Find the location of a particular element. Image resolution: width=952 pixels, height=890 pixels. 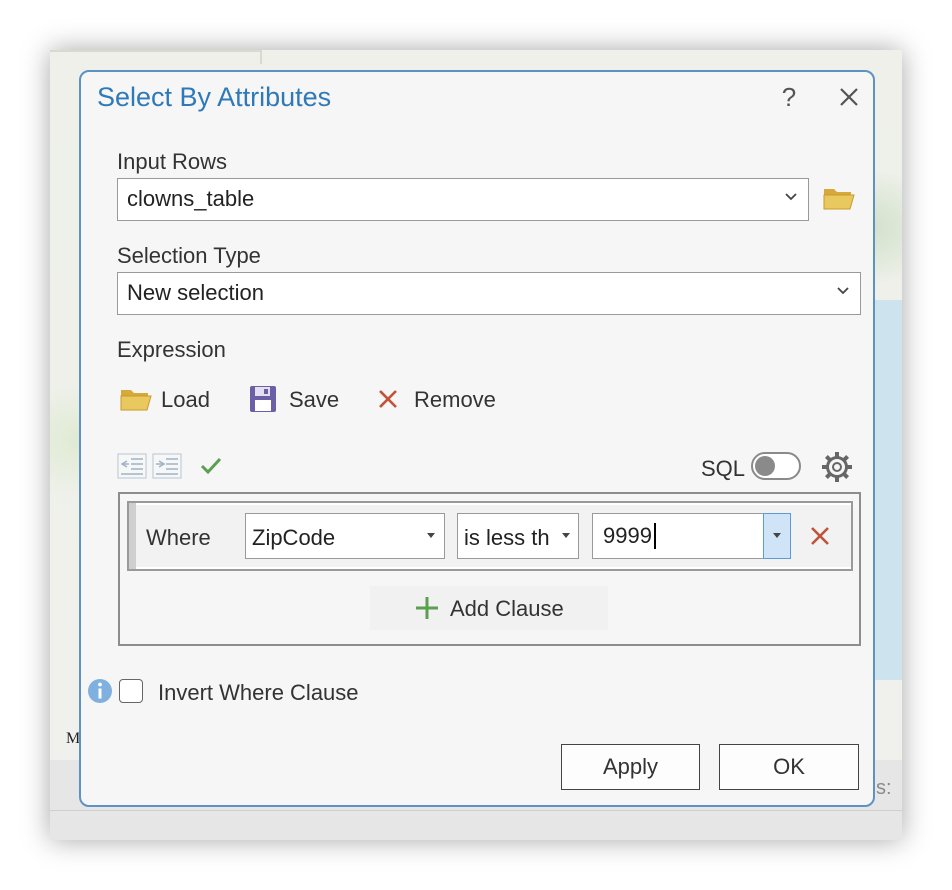

load-label: Load is located at coordinates (185, 399).